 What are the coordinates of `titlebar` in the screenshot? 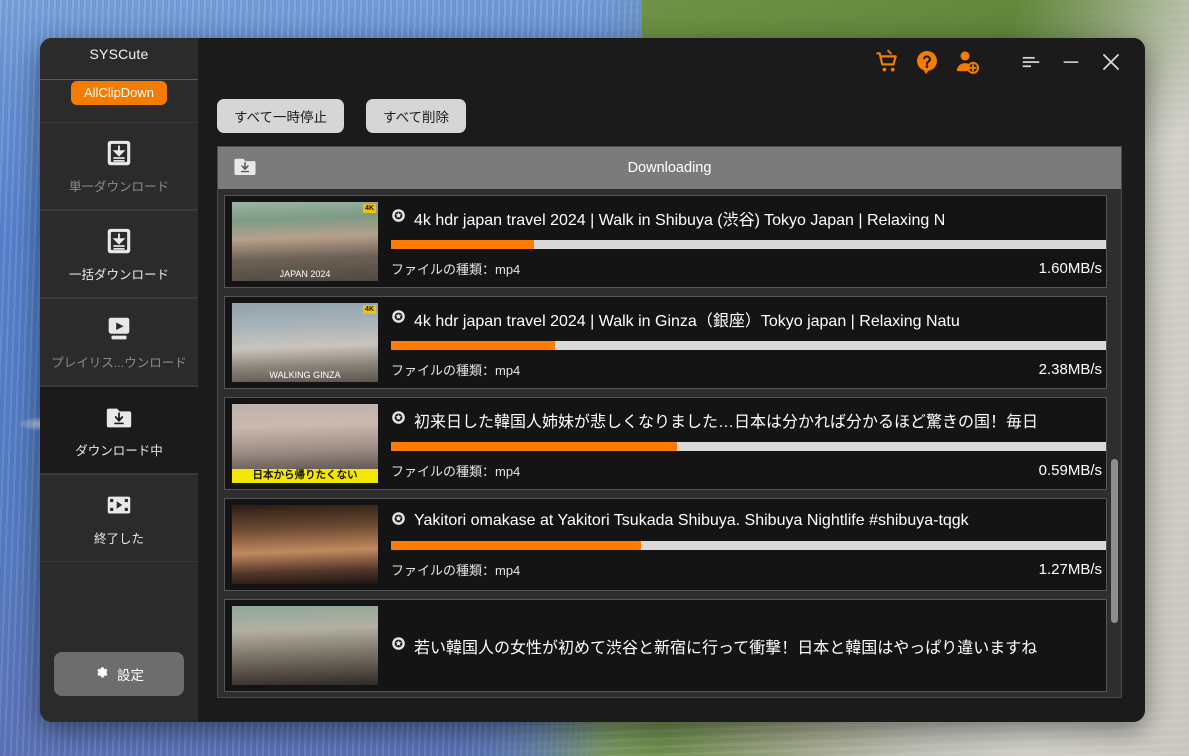 It's located at (671, 62).